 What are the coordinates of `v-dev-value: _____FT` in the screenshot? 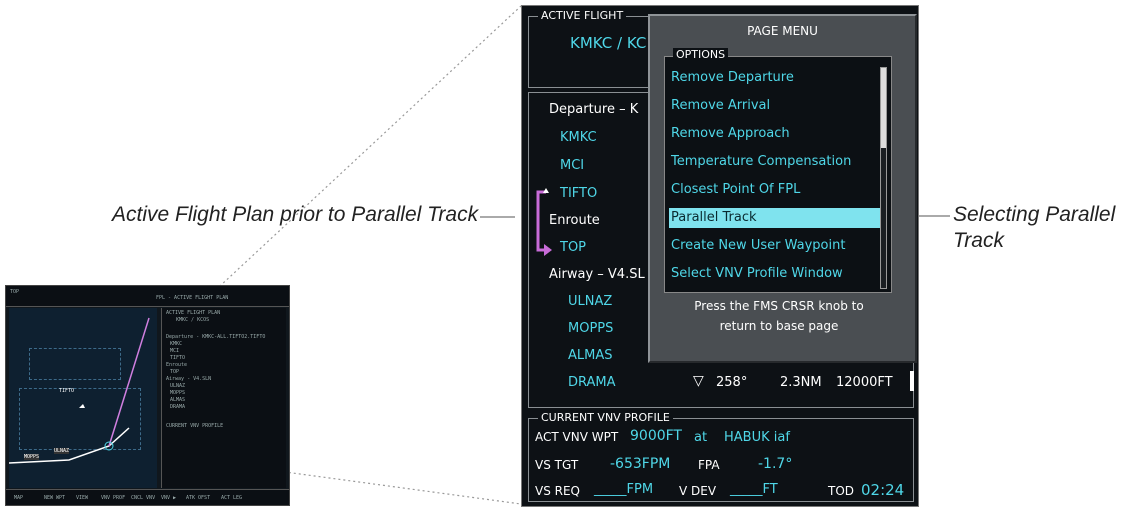 It's located at (754, 489).